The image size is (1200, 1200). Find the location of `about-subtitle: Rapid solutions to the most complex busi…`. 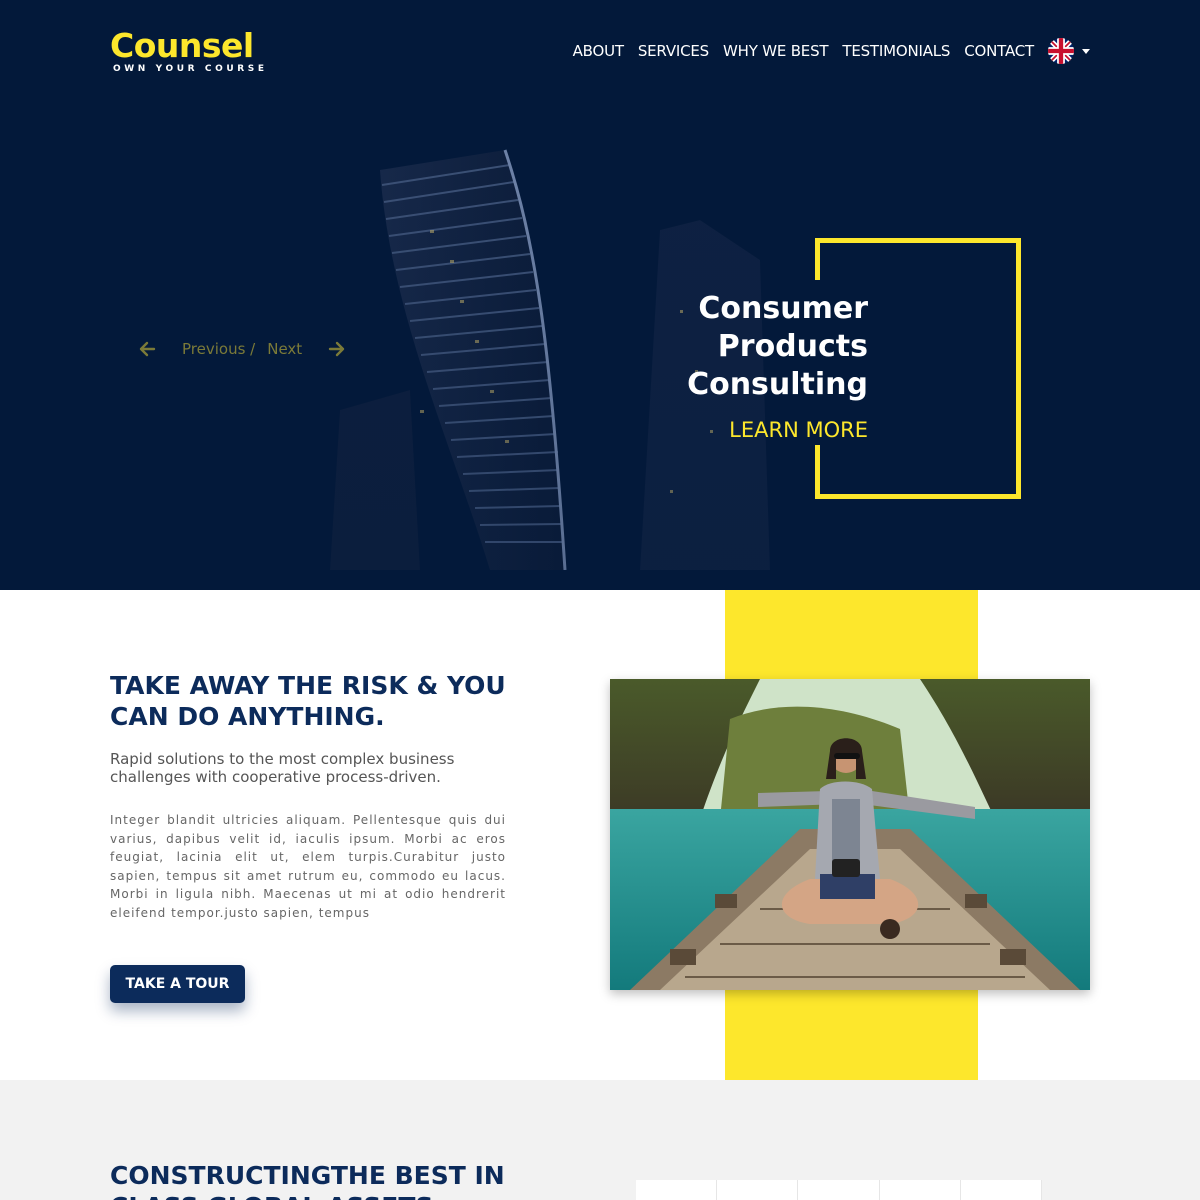

about-subtitle: Rapid solutions to the most complex busi… is located at coordinates (282, 768).